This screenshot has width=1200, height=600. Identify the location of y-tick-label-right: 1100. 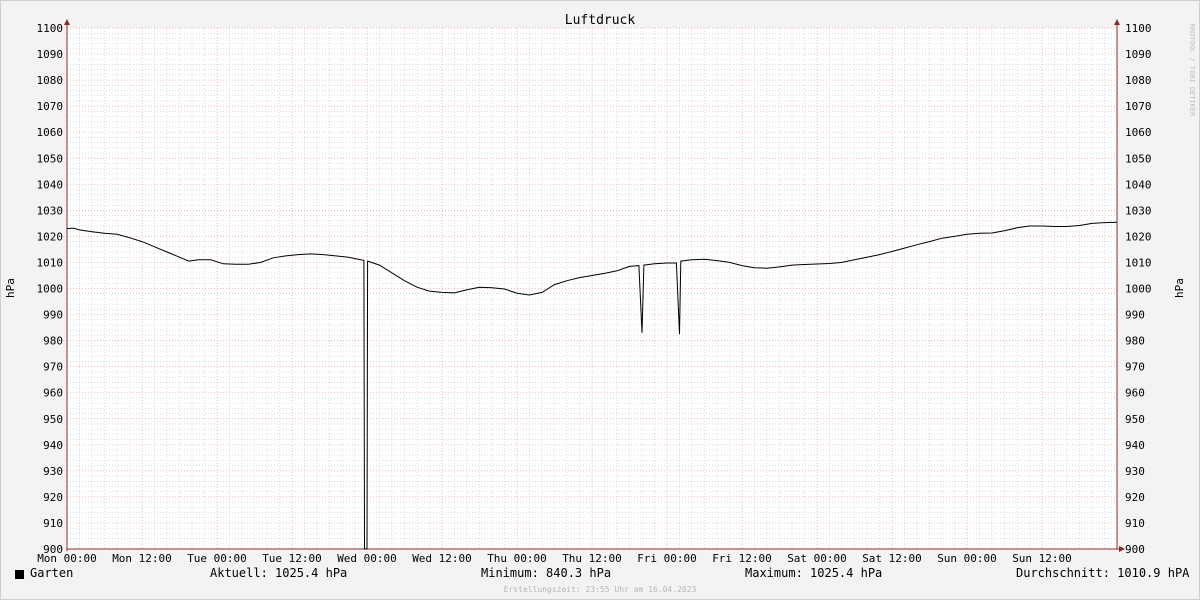
(1138, 28).